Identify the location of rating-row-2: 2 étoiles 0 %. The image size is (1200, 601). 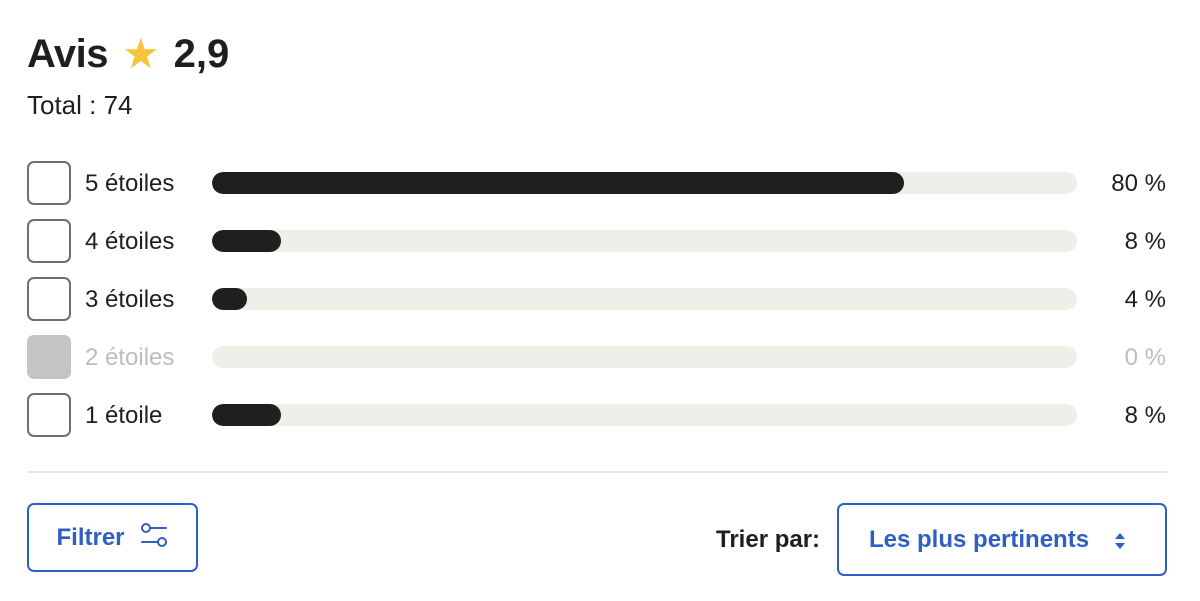
(597, 357).